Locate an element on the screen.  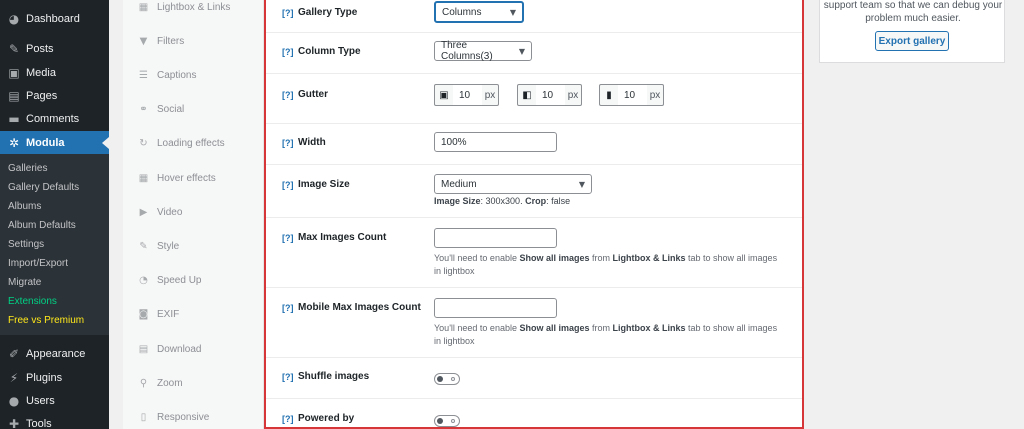
tab-zoom: ⚲ Zoom is located at coordinates (160, 383).